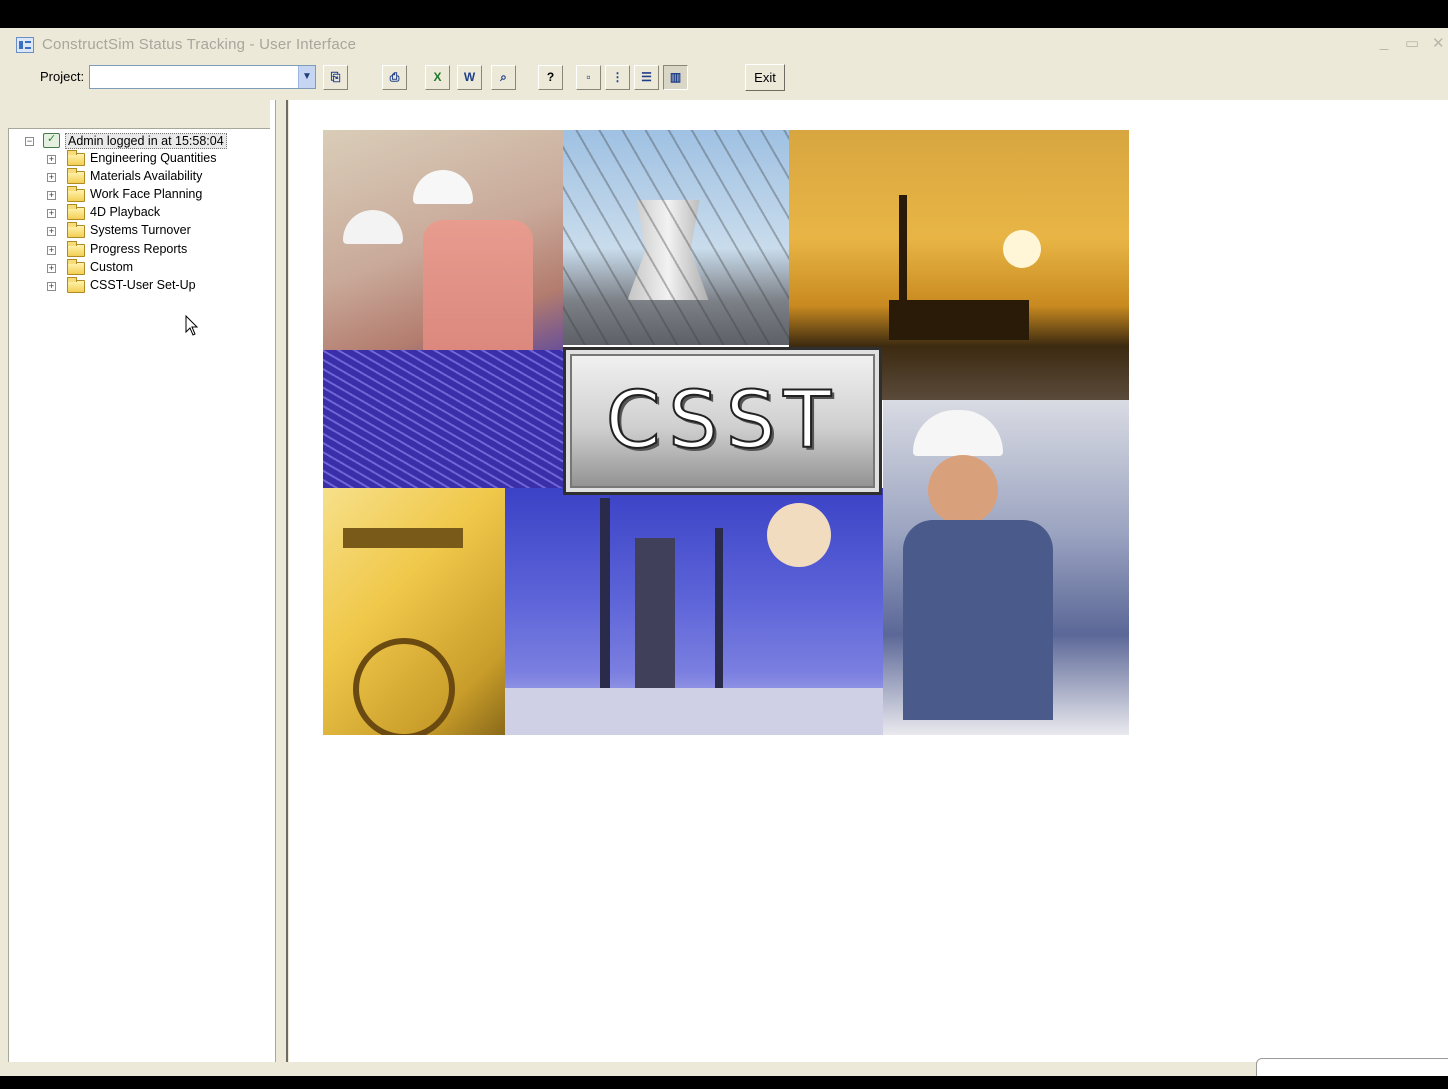 The height and width of the screenshot is (1089, 1448). I want to click on close-button: ✕, so click(1438, 43).